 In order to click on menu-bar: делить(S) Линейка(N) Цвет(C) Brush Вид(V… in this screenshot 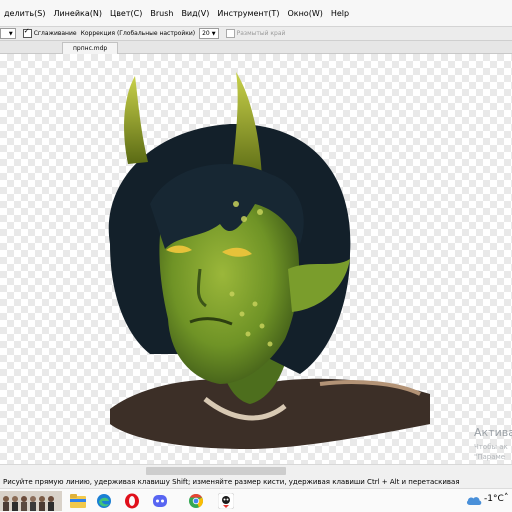, I will do `click(256, 13)`.